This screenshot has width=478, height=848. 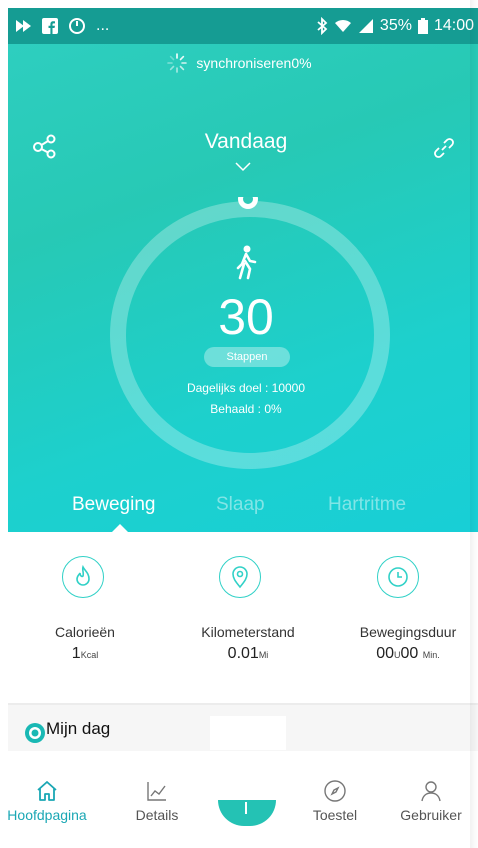 I want to click on power-icon, so click(x=77, y=26).